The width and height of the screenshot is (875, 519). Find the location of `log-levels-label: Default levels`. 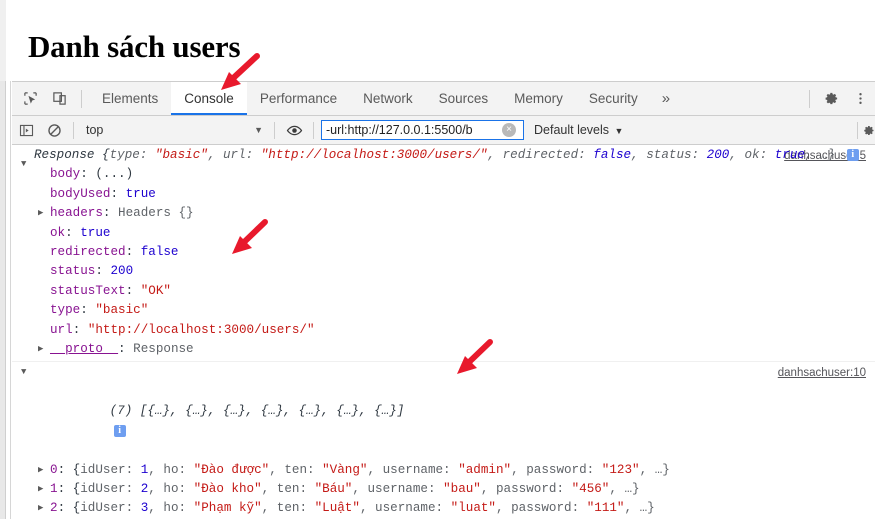

log-levels-label: Default levels is located at coordinates (572, 130).